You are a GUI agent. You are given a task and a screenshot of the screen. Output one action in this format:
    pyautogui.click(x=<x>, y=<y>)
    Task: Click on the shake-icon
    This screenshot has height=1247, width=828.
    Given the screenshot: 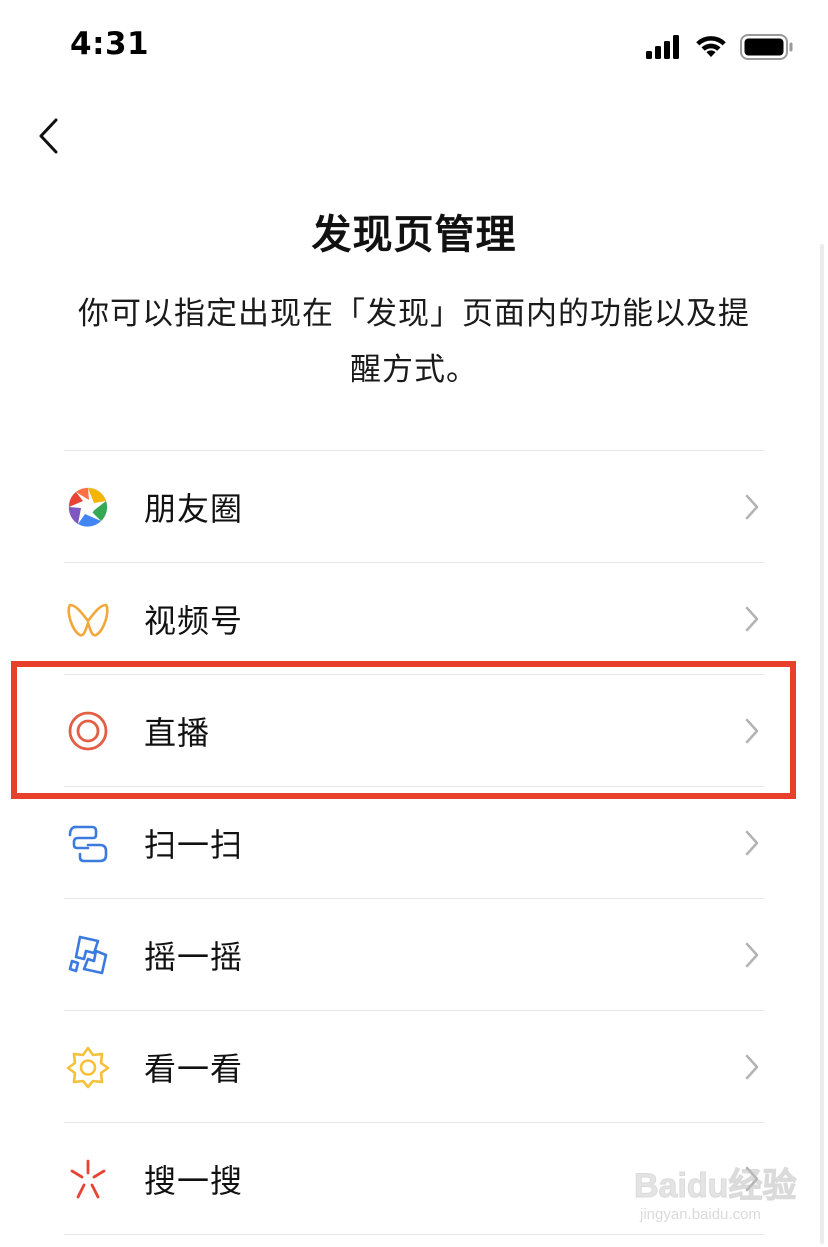 What is the action you would take?
    pyautogui.click(x=88, y=955)
    